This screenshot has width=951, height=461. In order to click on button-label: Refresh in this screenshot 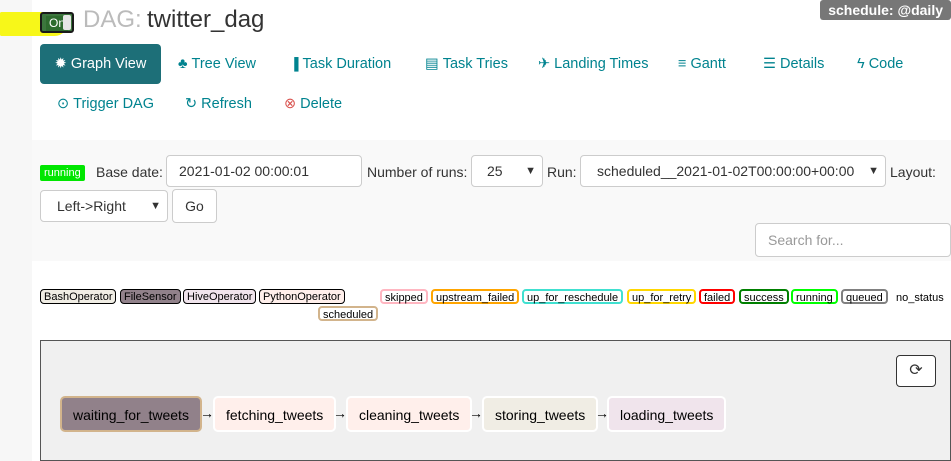, I will do `click(226, 104)`.